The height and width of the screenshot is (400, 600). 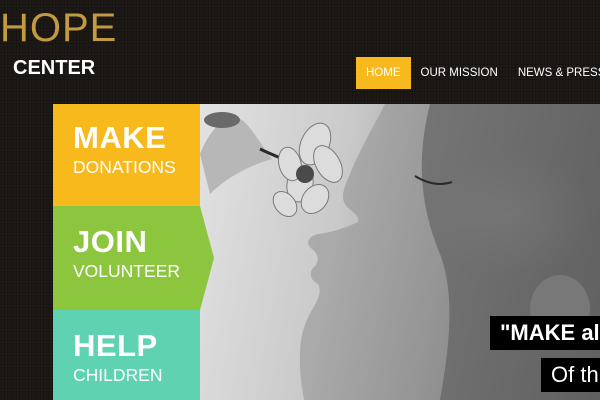 I want to click on nav-item-home: HOME, so click(x=383, y=73).